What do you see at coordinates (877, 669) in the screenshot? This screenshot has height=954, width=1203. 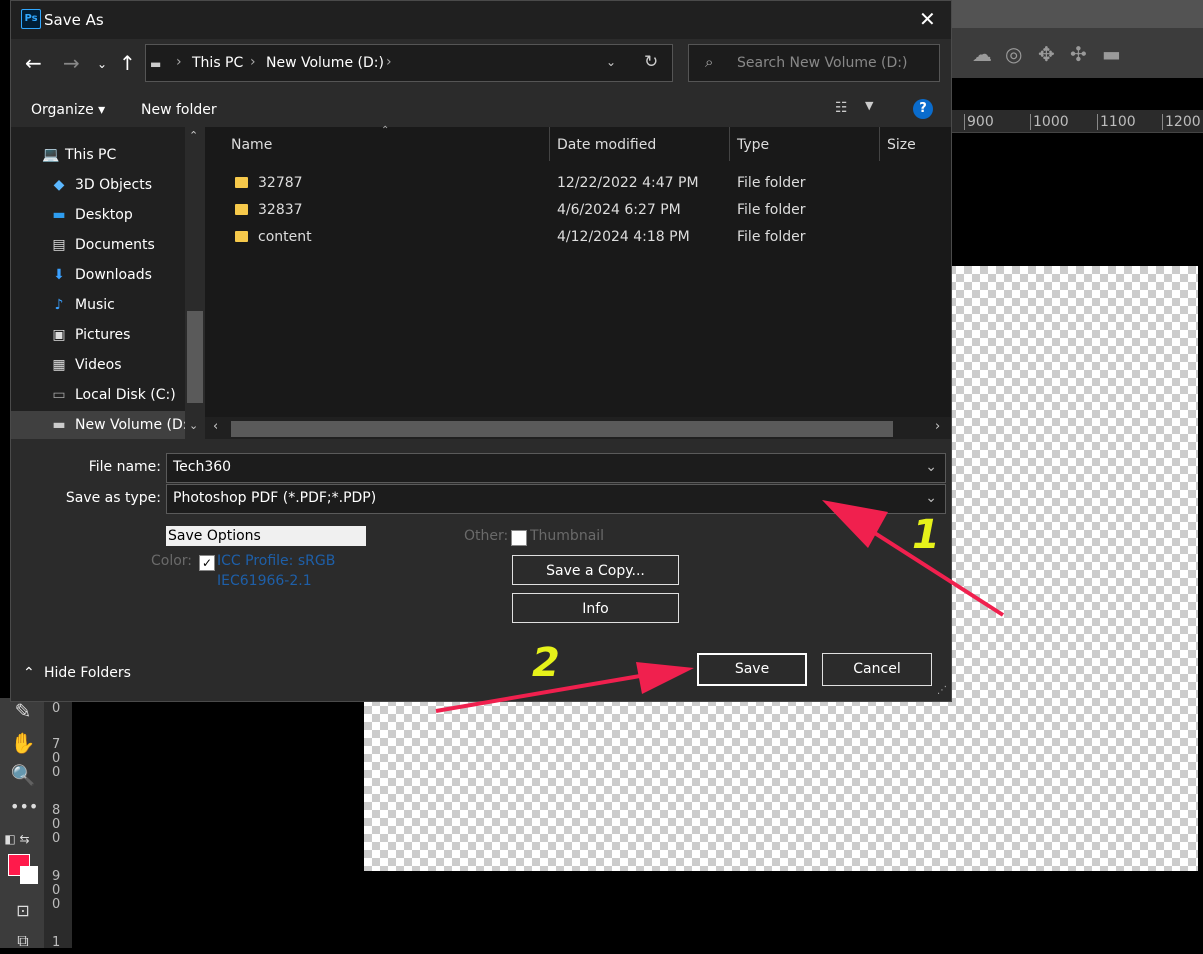 I see `cancel-button: Cancel` at bounding box center [877, 669].